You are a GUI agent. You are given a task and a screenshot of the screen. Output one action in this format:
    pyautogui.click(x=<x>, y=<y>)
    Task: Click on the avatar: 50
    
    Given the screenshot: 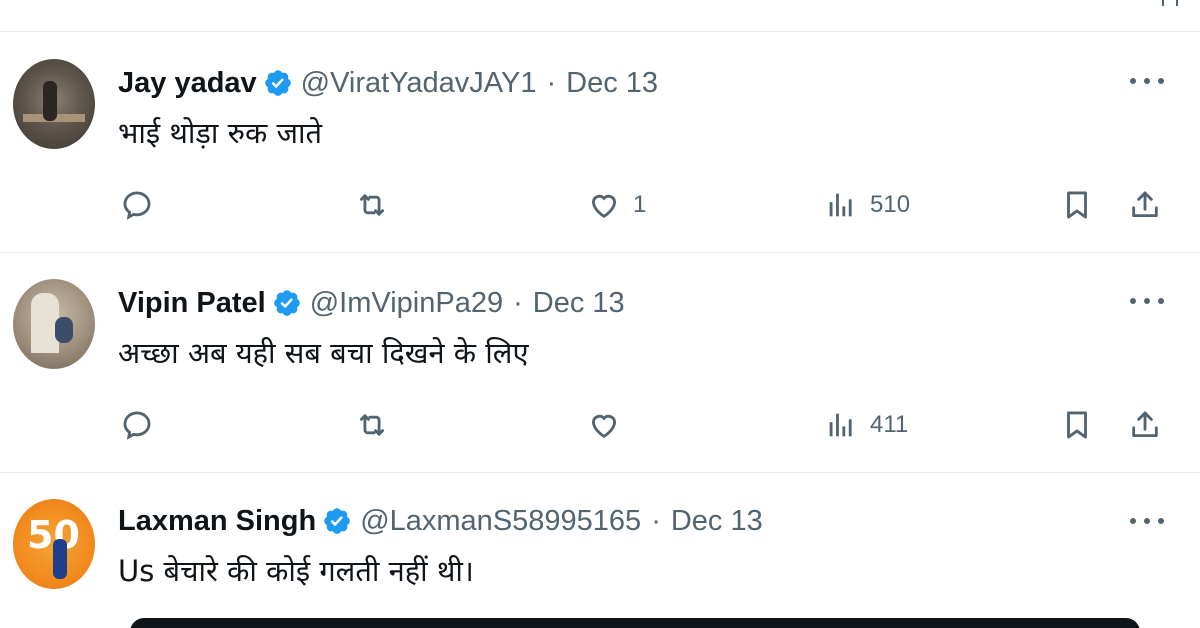 What is the action you would take?
    pyautogui.click(x=54, y=544)
    